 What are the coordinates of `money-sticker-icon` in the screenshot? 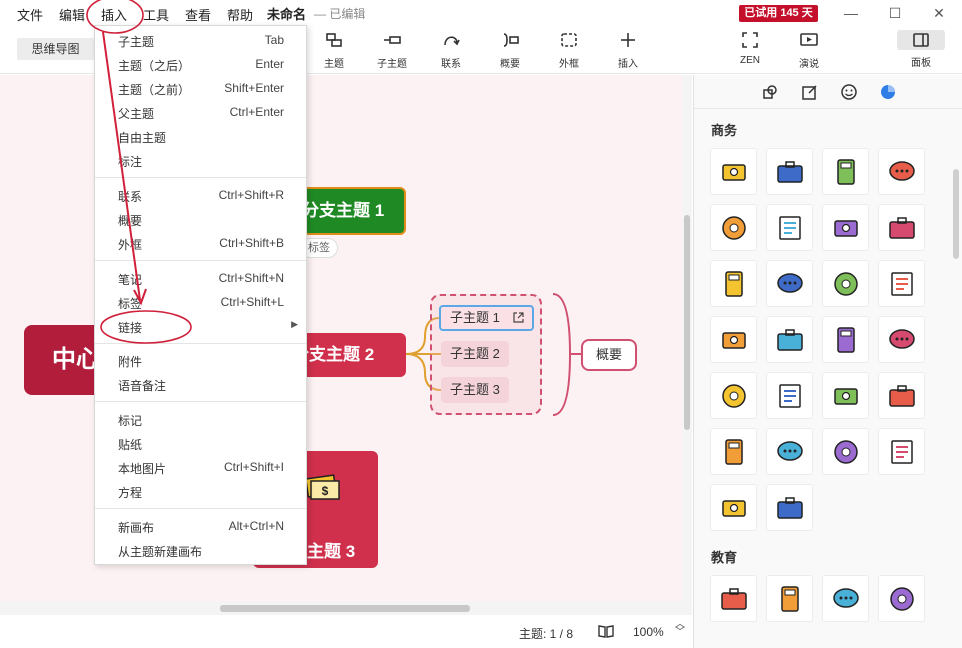 It's located at (733, 171).